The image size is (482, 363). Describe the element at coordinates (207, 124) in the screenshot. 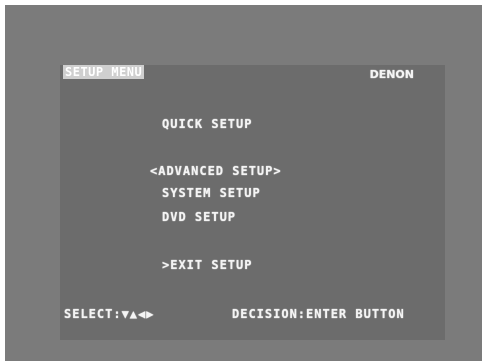

I see `menu-item-quick-setup: QUICK SETUP` at that location.